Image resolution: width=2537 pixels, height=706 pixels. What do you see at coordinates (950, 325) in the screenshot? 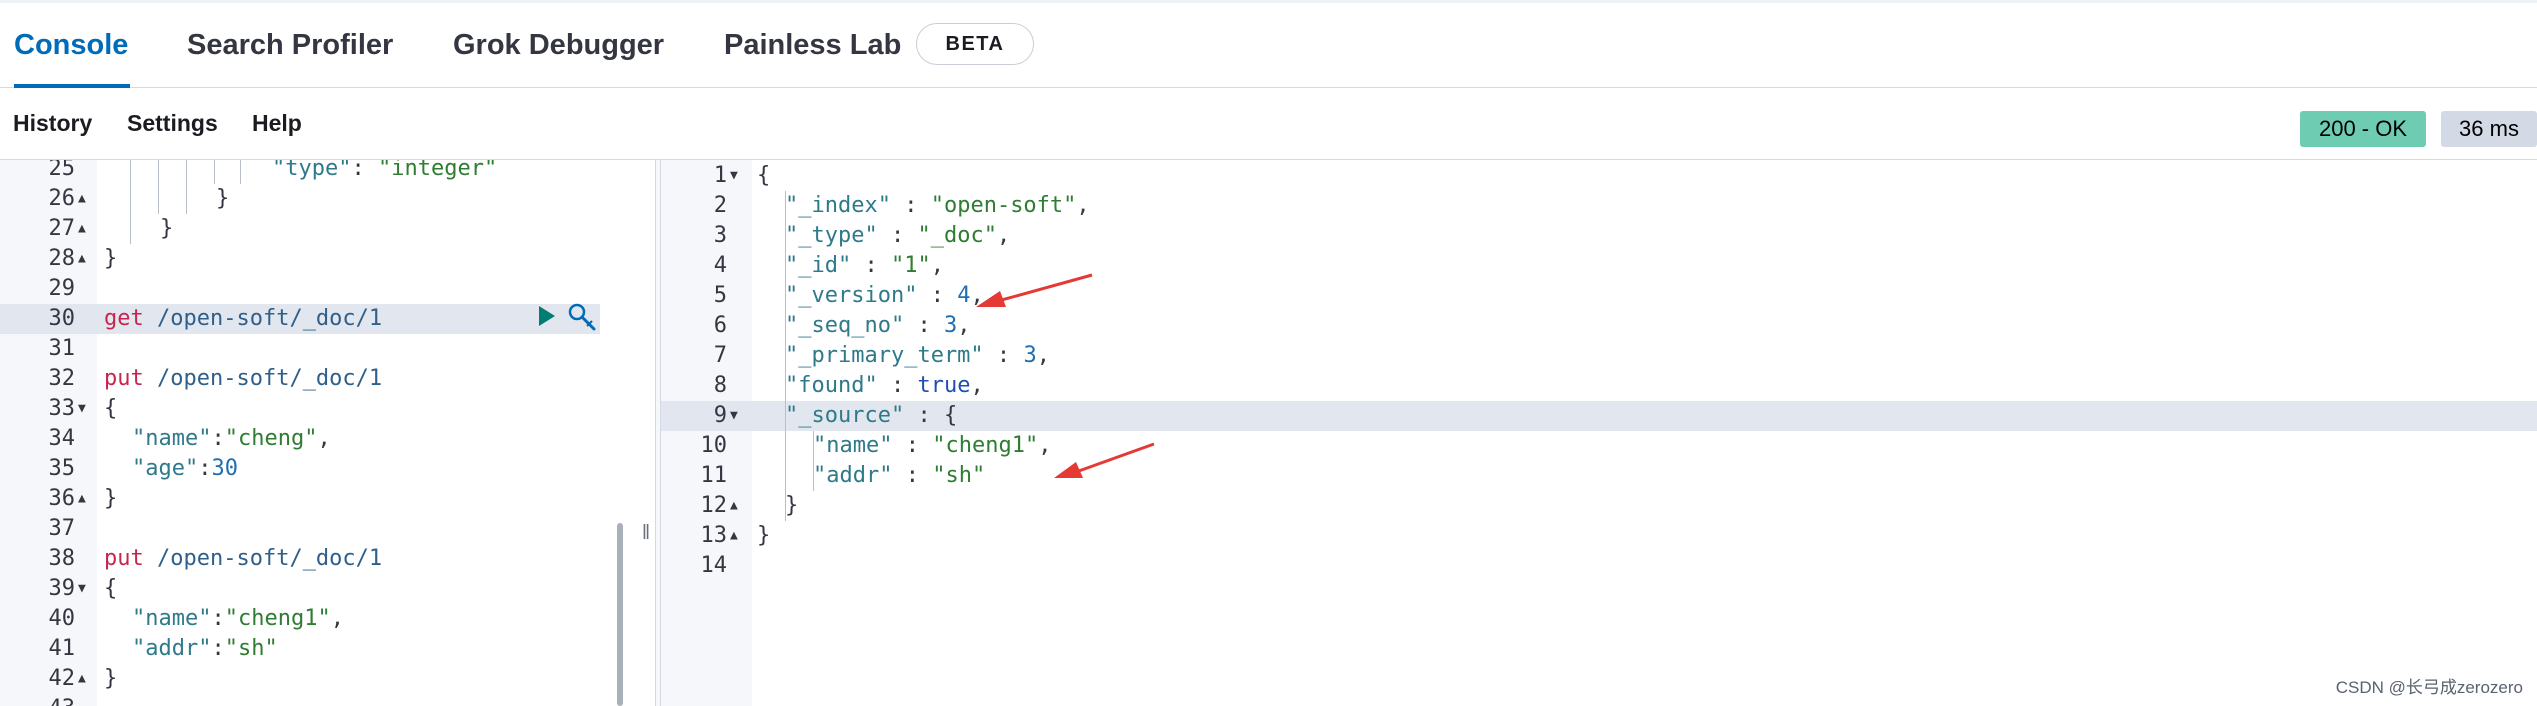
I see `code-token: 3` at bounding box center [950, 325].